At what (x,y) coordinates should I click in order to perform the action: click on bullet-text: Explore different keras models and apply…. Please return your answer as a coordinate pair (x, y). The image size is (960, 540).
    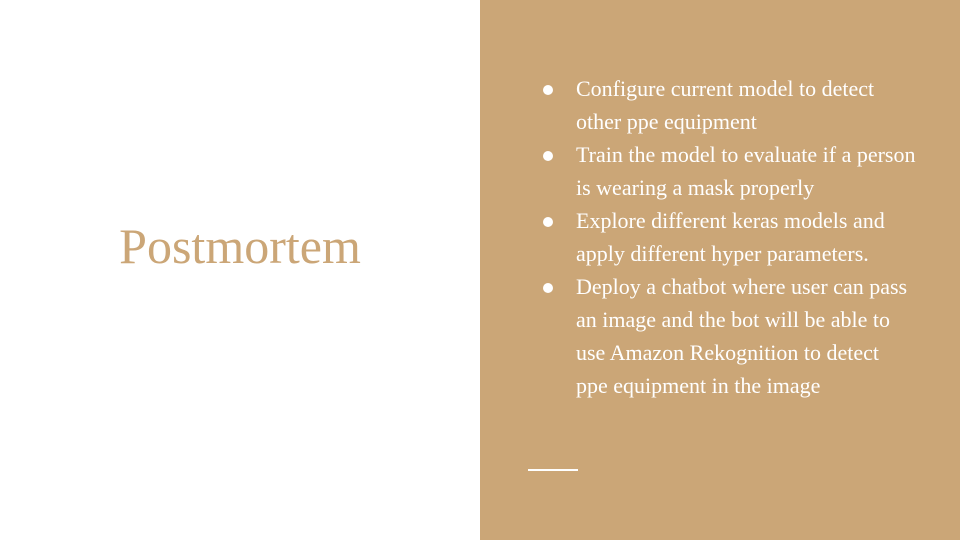
    Looking at the image, I should click on (730, 237).